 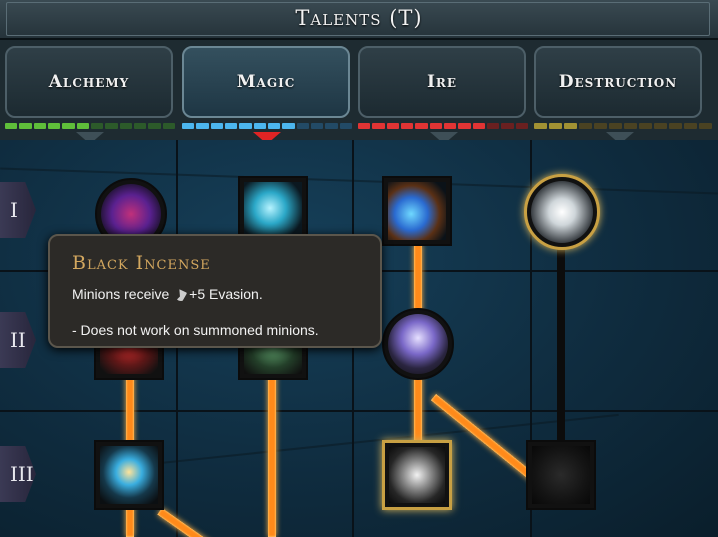 I want to click on tooltip-effect-line: Minions receive +5 Evasion., so click(x=167, y=294).